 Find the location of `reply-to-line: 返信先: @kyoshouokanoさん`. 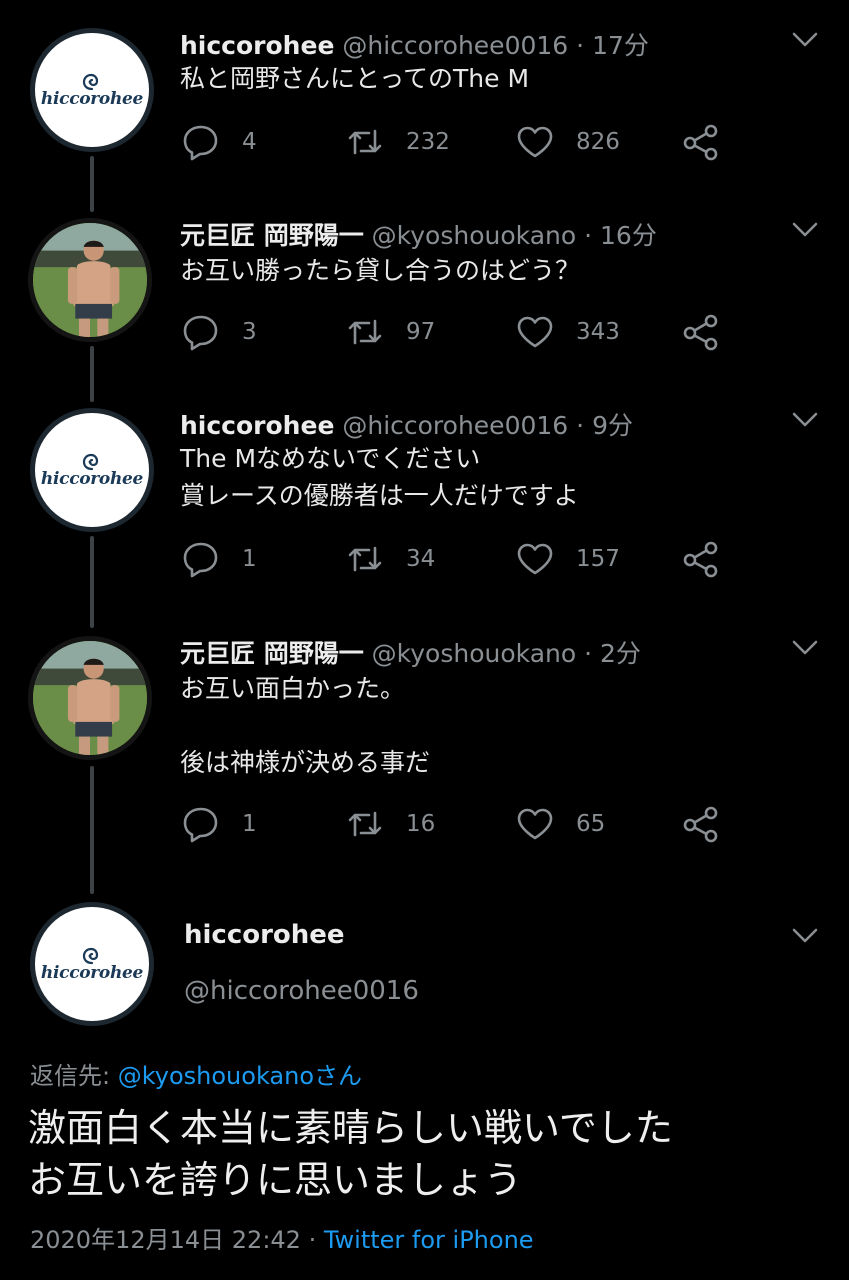

reply-to-line: 返信先: @kyoshouokanoさん is located at coordinates (196, 1073).